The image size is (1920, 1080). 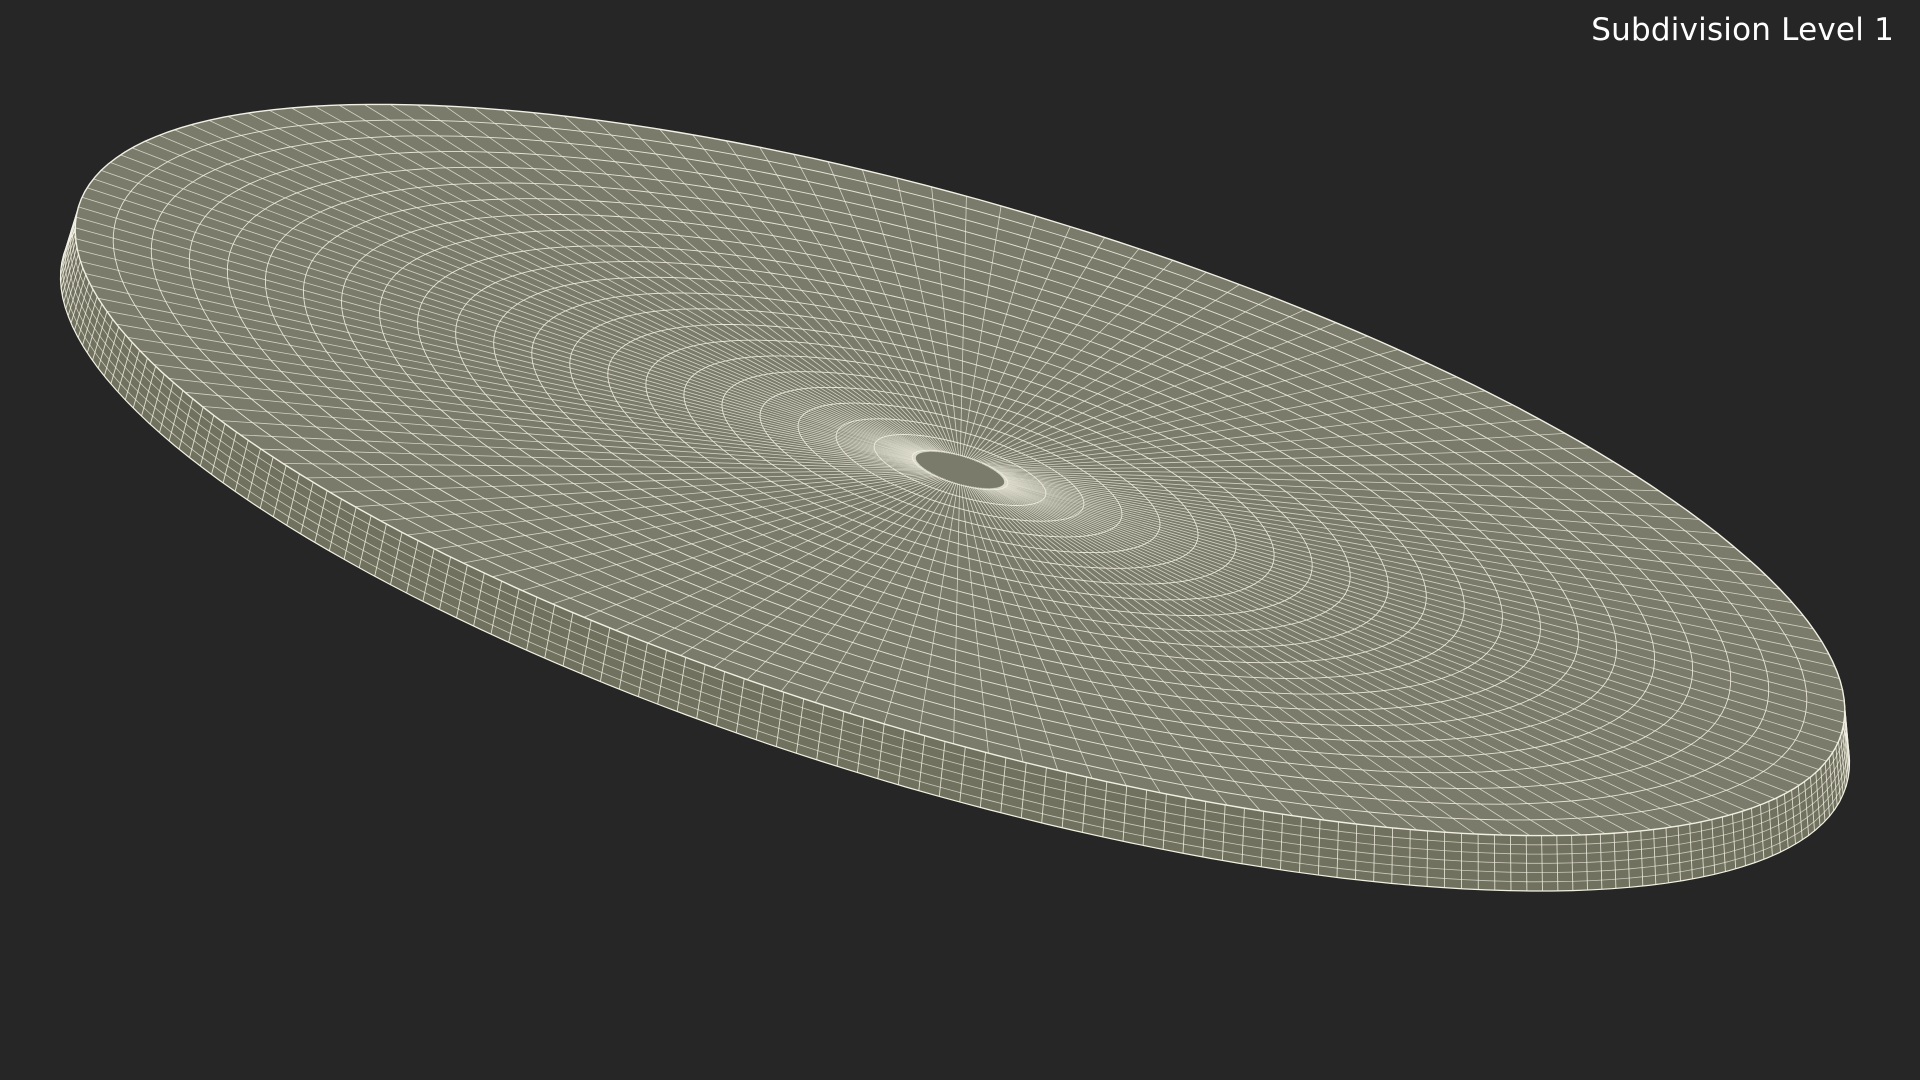 What do you see at coordinates (1742, 30) in the screenshot?
I see `subdivision-level-label: Subdivision Level 1` at bounding box center [1742, 30].